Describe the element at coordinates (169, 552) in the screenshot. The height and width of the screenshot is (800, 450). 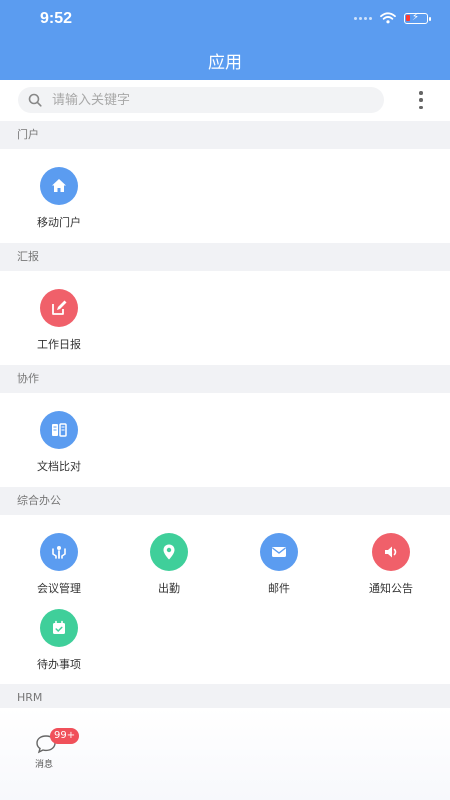
I see `location-icon` at that location.